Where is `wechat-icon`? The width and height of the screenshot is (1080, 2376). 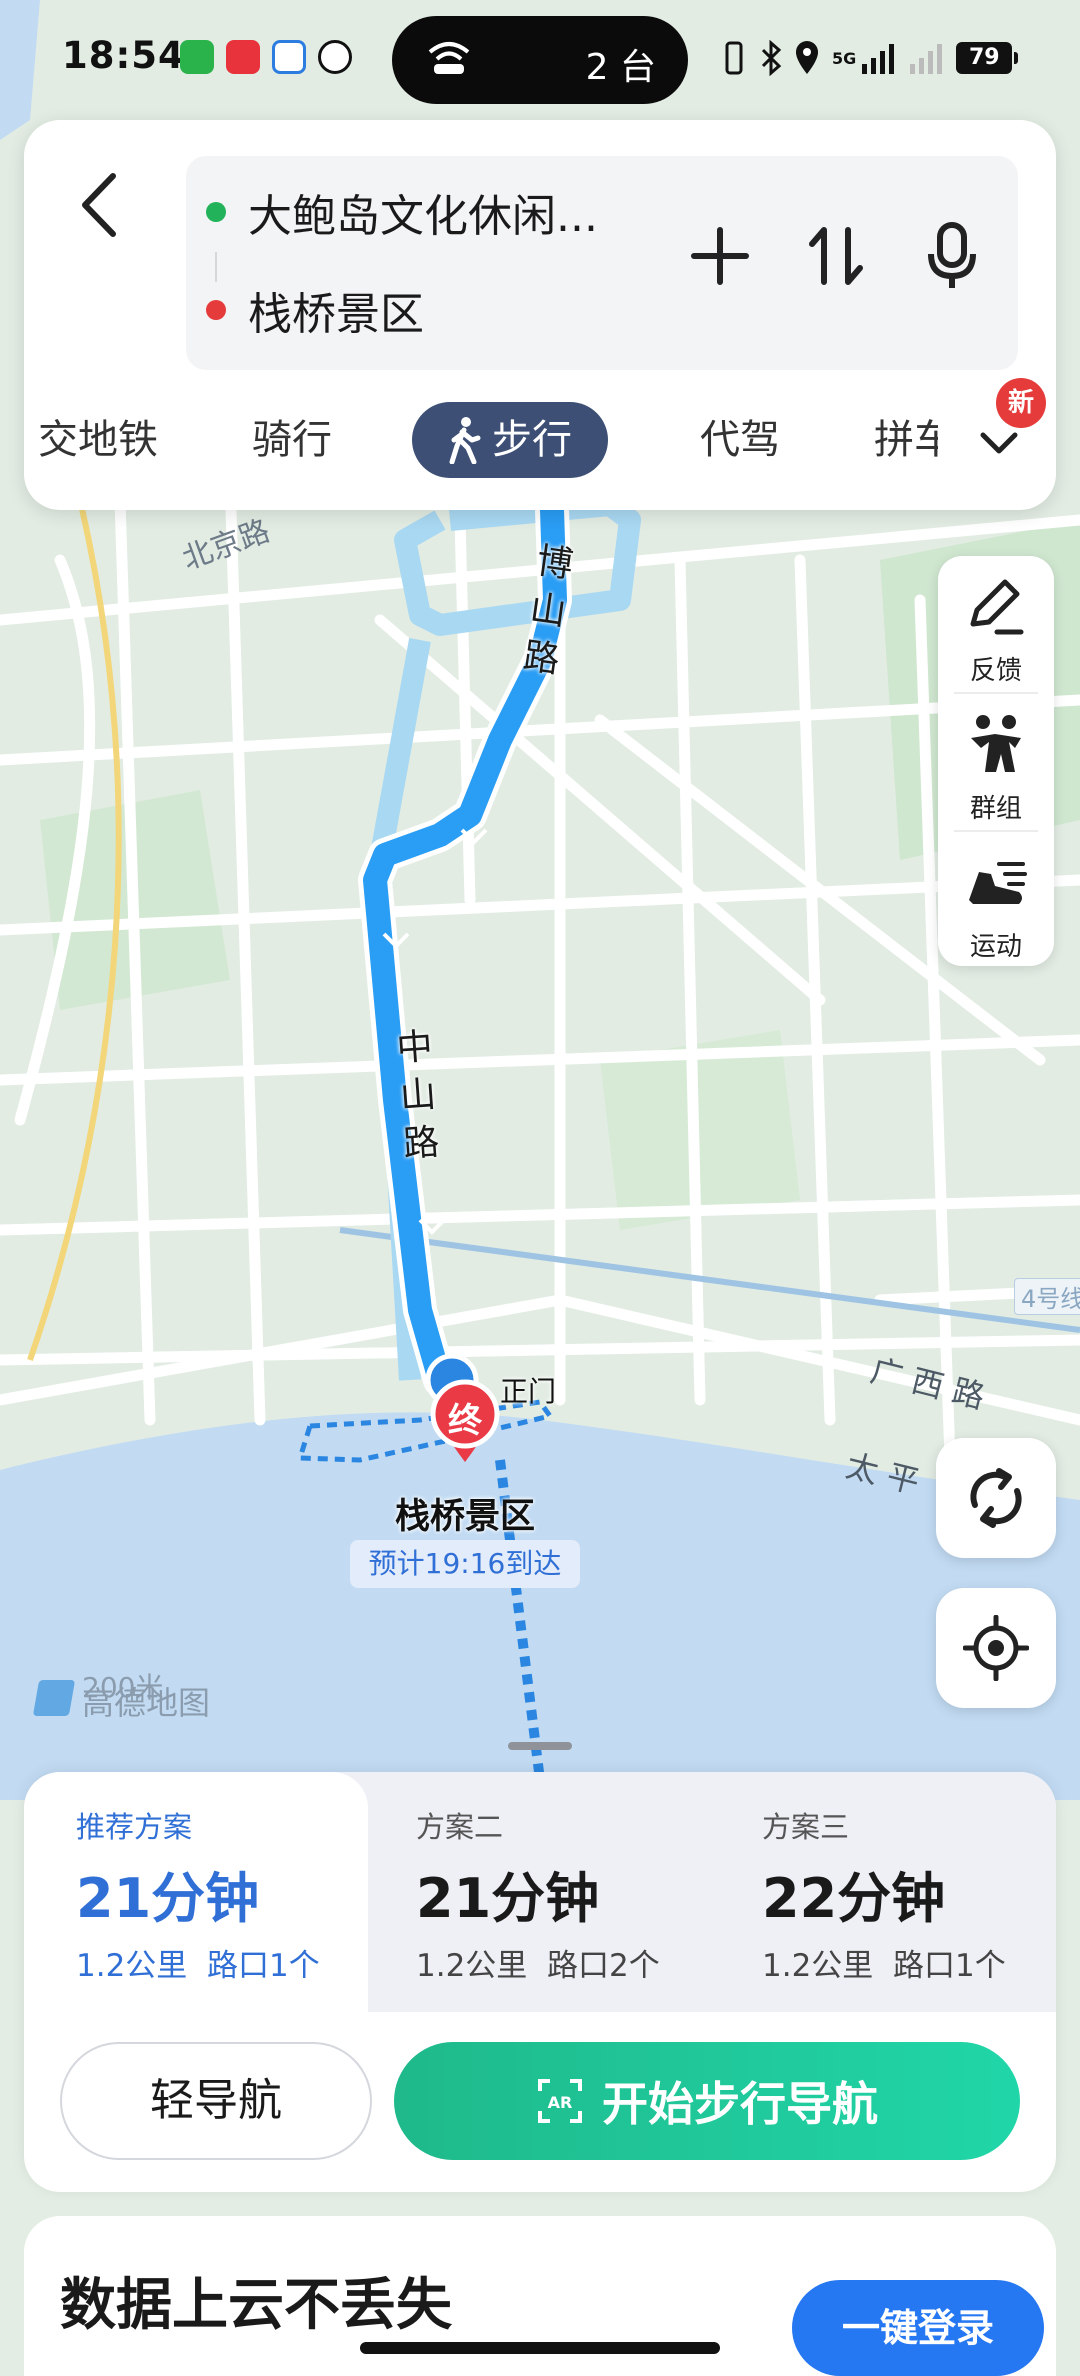
wechat-icon is located at coordinates (197, 57).